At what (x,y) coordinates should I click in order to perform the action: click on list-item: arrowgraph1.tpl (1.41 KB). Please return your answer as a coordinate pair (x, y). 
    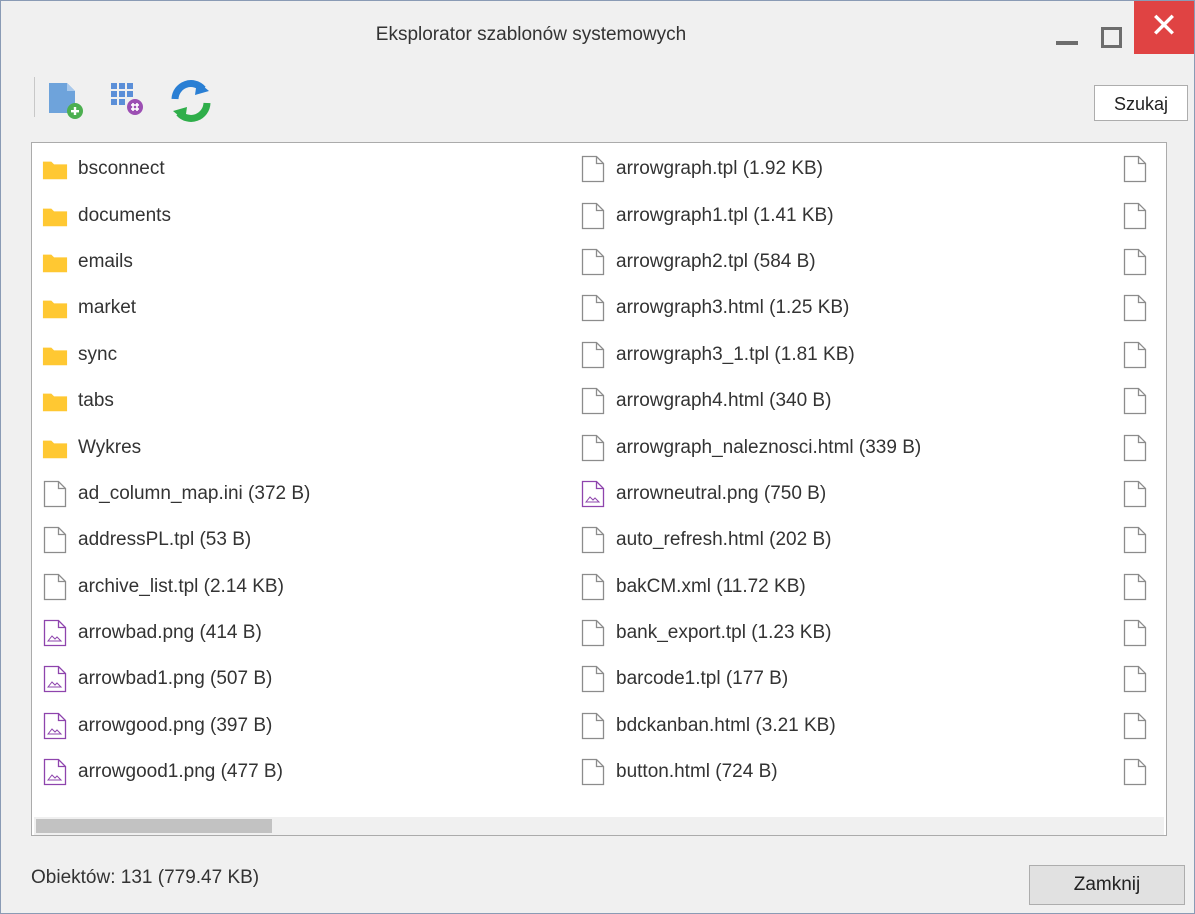
    Looking at the image, I should click on (847, 215).